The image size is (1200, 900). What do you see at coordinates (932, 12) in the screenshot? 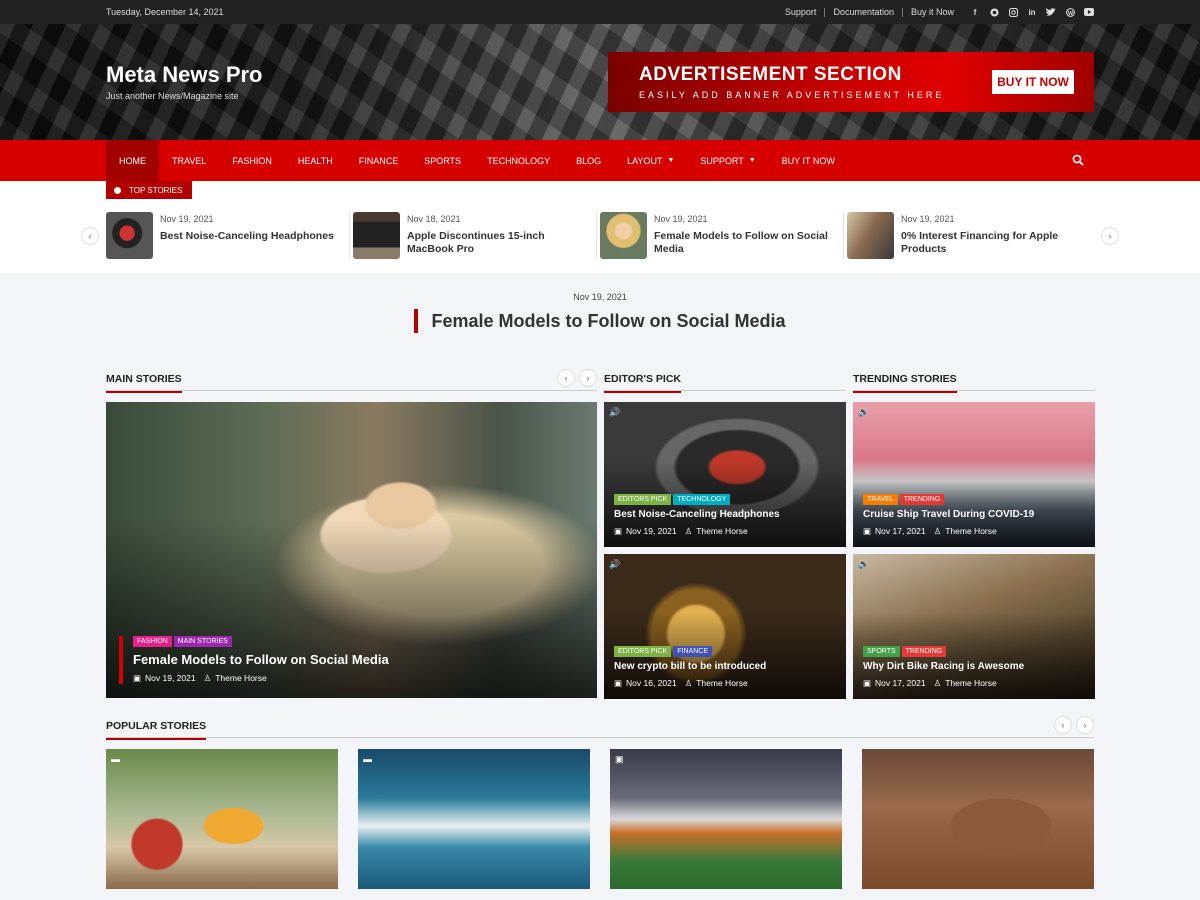
I see `buy-it-now-link: Buy it Now` at bounding box center [932, 12].